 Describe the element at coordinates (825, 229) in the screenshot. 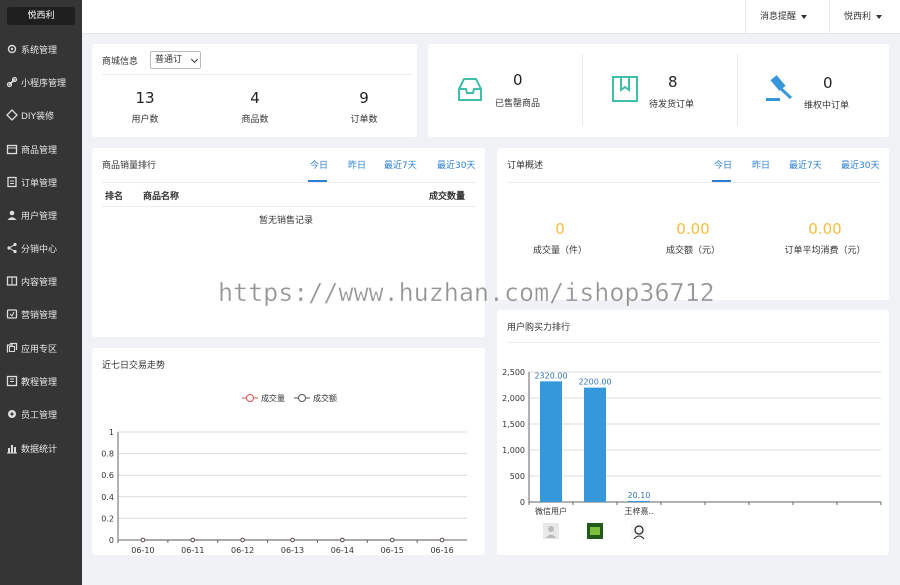

I see `avg-value: 0.00` at that location.